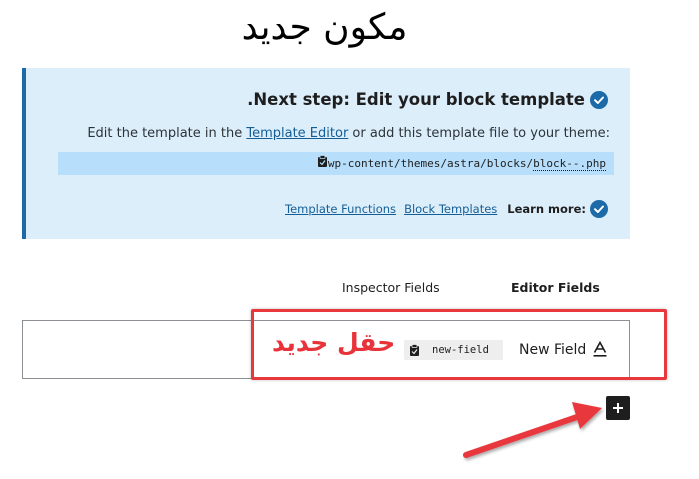  I want to click on instructions-suffix: or add this template file to your theme:, so click(479, 133).